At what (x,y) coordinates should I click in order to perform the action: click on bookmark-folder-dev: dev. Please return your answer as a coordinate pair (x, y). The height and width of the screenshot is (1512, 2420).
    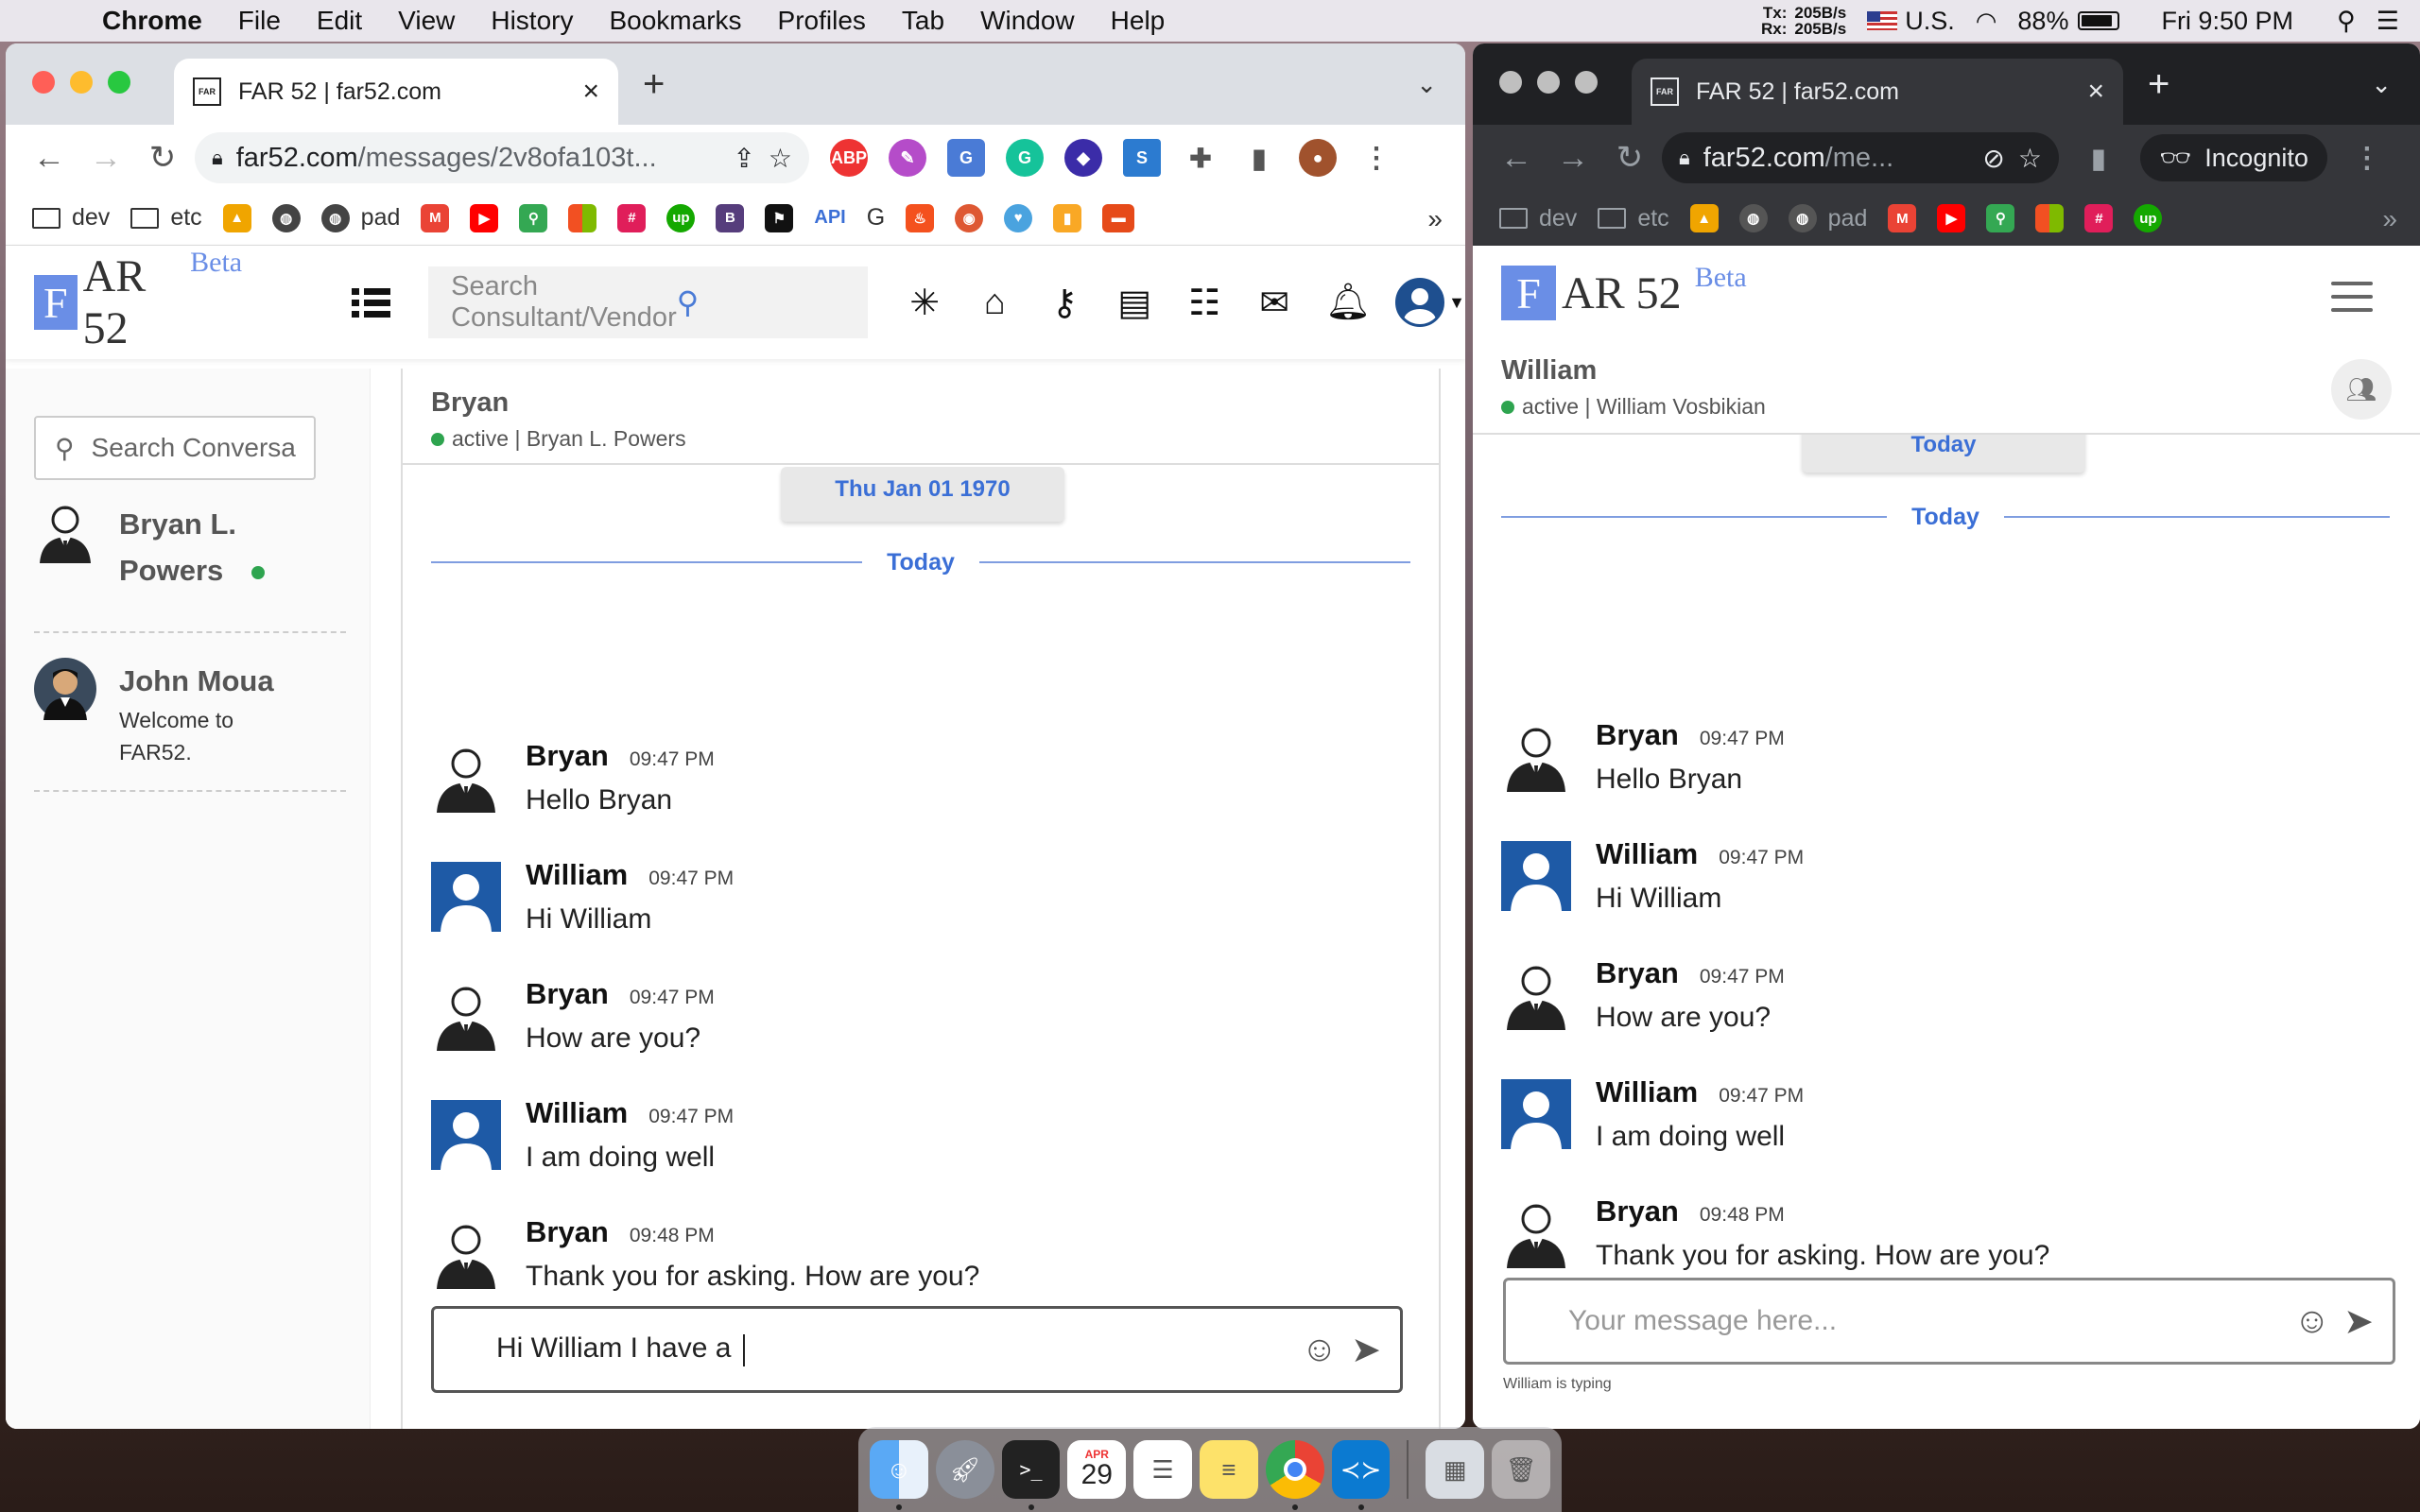
    Looking at the image, I should click on (1538, 218).